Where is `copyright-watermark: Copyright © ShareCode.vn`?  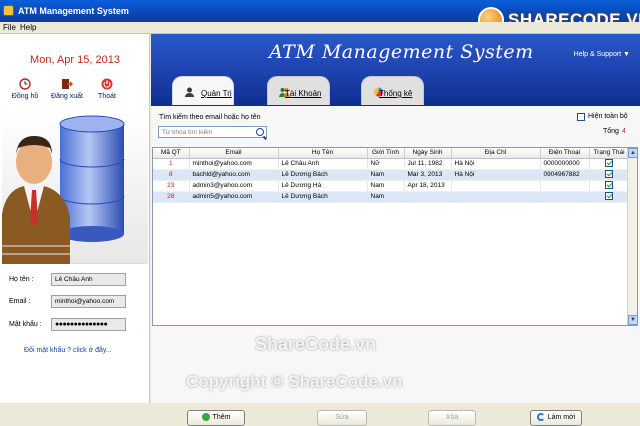 copyright-watermark: Copyright © ShareCode.vn is located at coordinates (294, 381).